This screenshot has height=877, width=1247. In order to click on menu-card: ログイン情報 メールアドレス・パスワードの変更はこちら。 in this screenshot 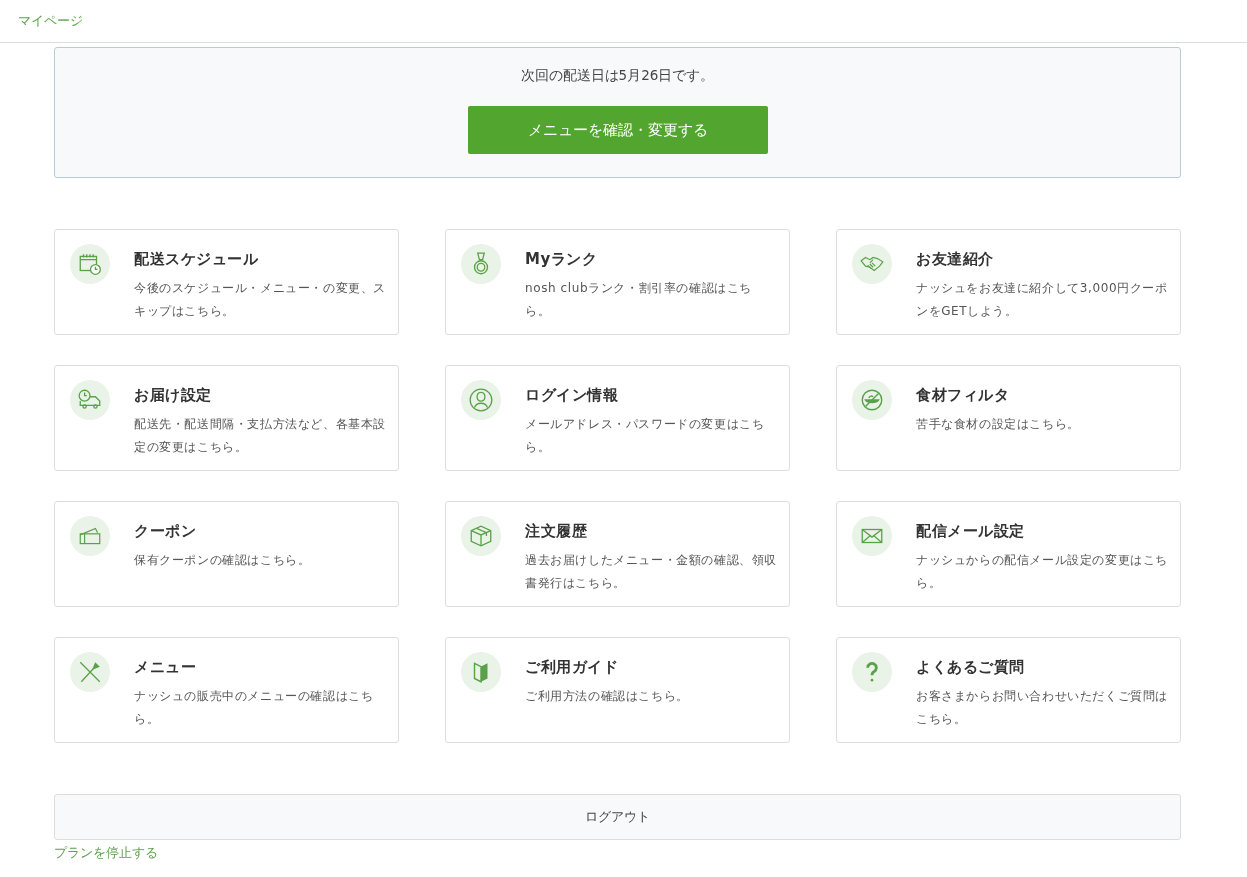, I will do `click(617, 418)`.